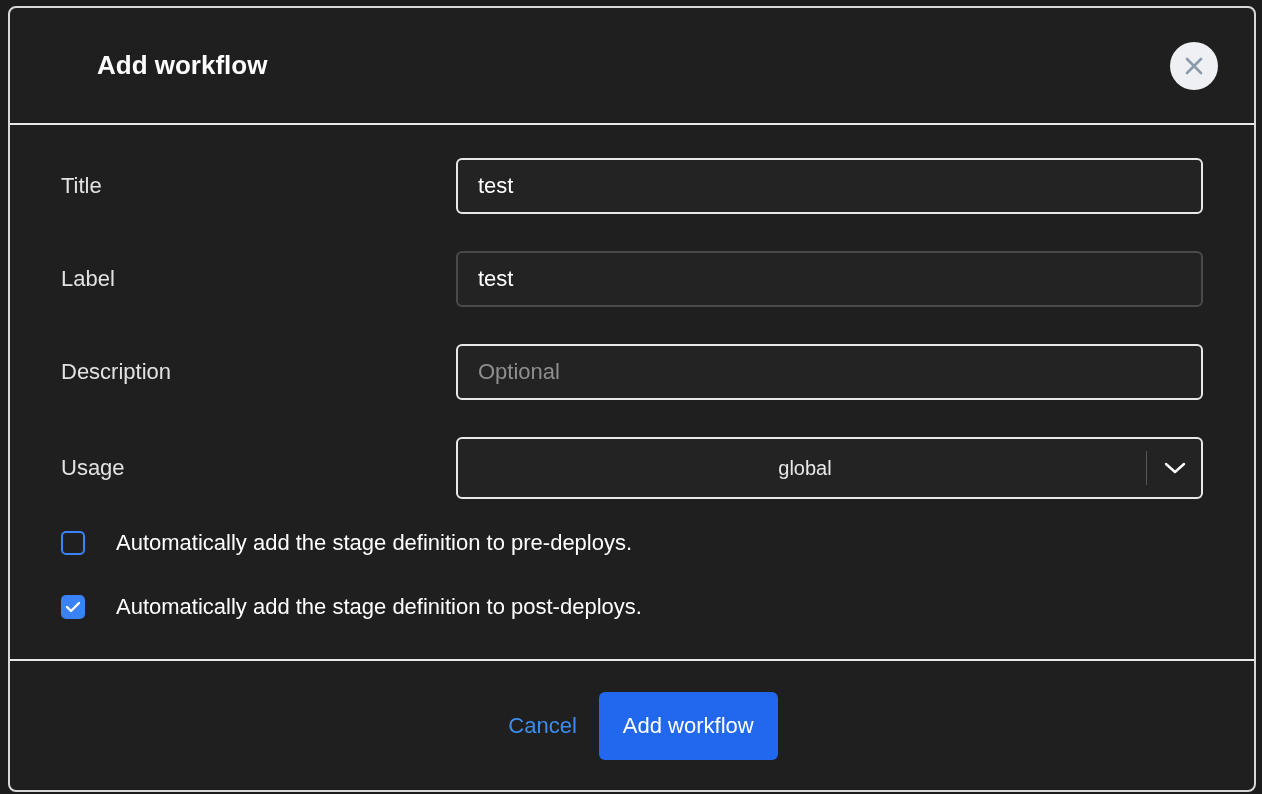 This screenshot has width=1262, height=794. Describe the element at coordinates (182, 65) in the screenshot. I see `dialog-title: Add workflow` at that location.